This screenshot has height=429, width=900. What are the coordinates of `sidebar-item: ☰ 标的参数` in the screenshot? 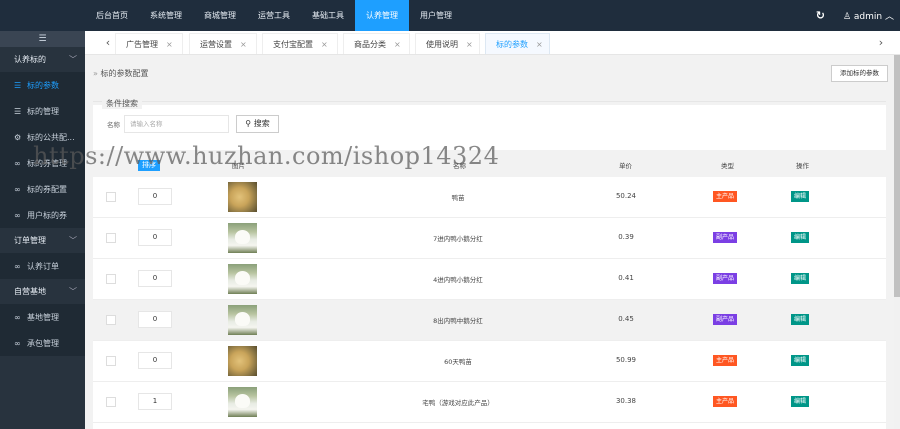 It's located at (42, 85).